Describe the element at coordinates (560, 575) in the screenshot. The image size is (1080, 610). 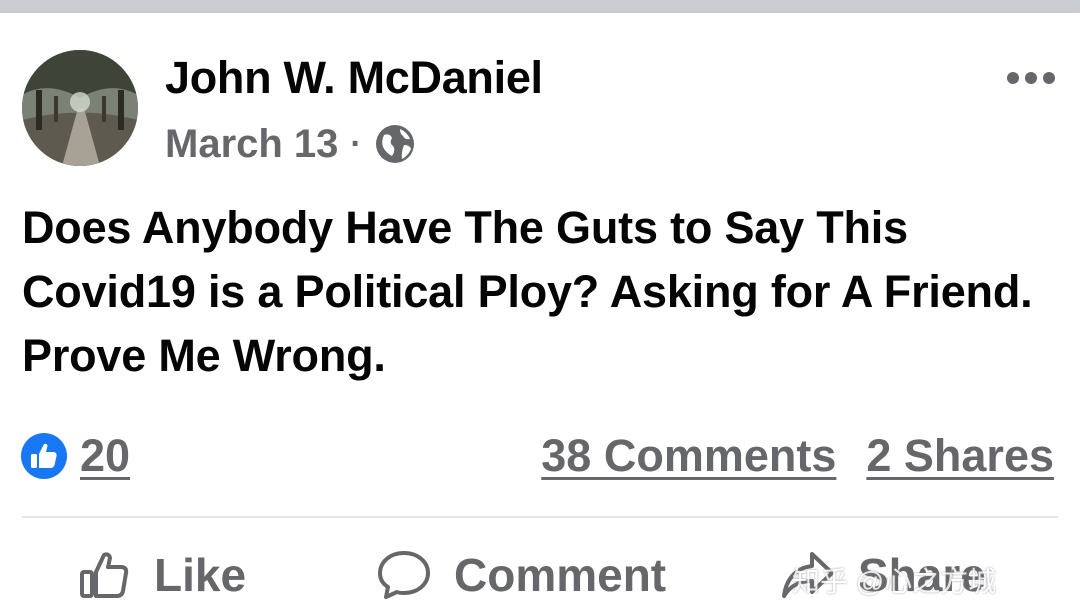
I see `comment-label: Comment` at that location.